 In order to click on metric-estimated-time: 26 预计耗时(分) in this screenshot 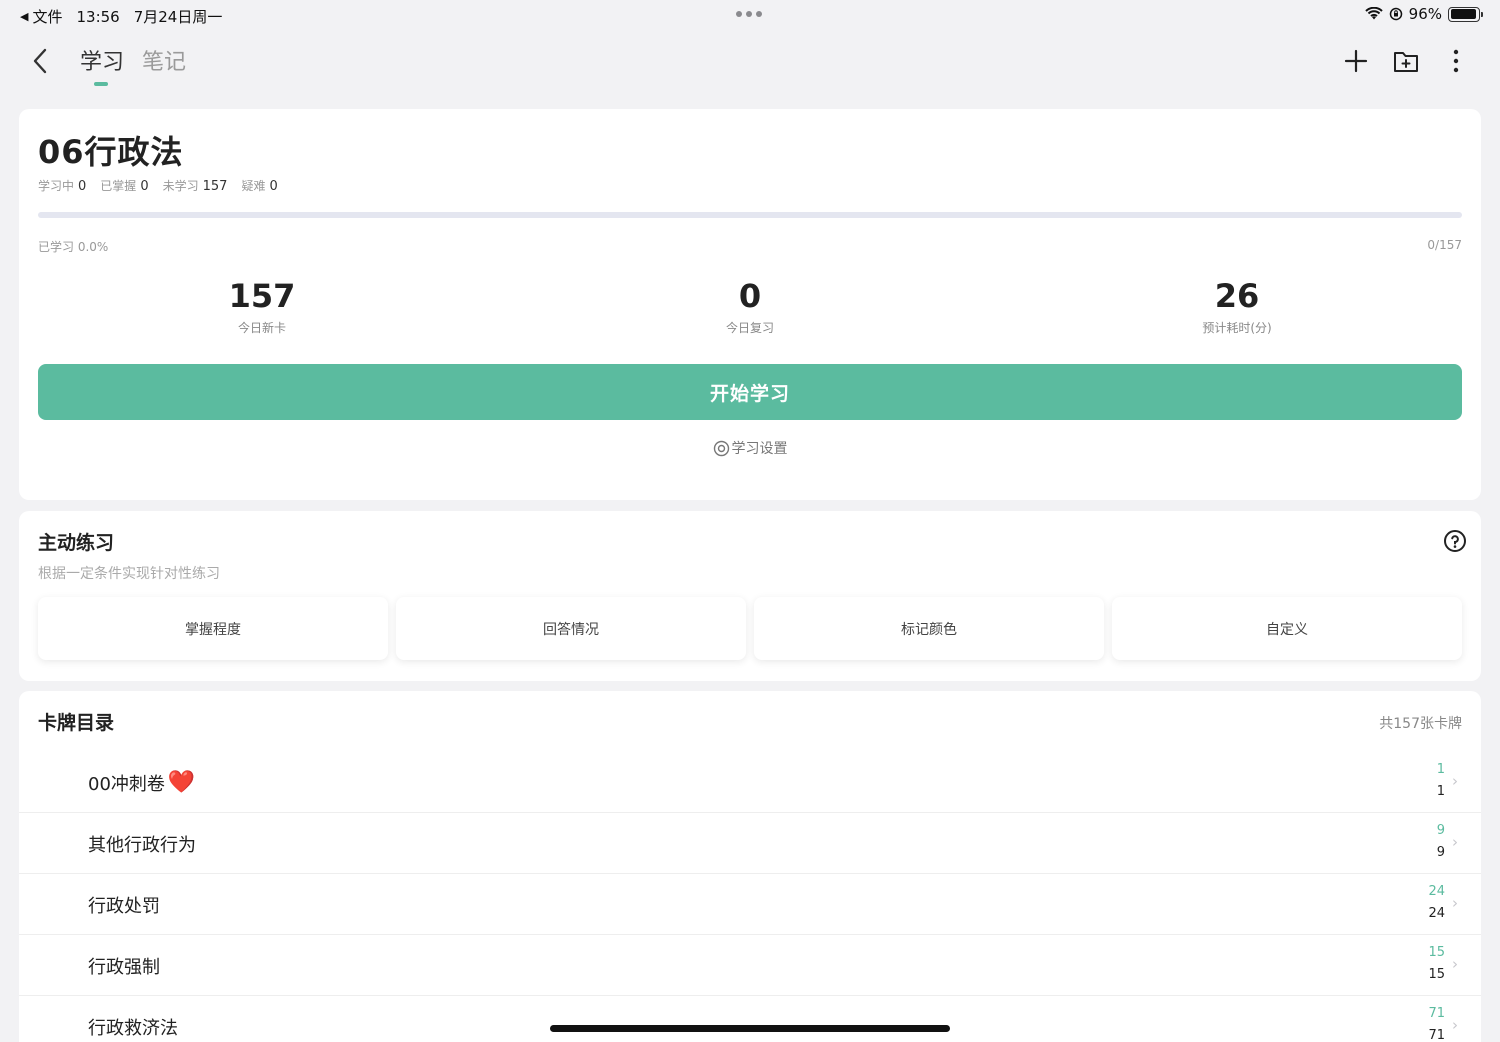, I will do `click(1237, 306)`.